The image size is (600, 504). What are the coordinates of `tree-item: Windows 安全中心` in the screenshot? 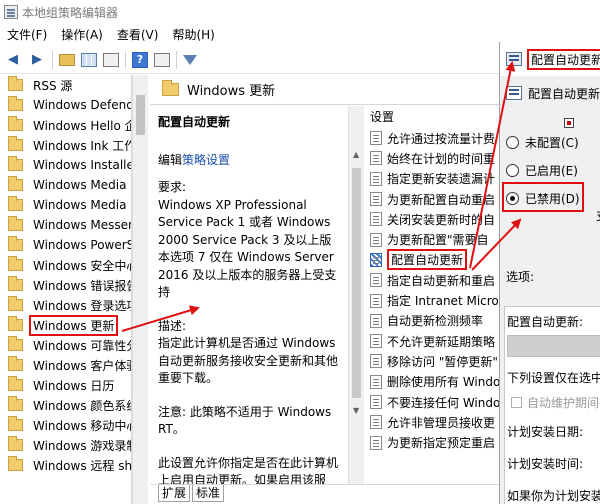 It's located at (65, 265).